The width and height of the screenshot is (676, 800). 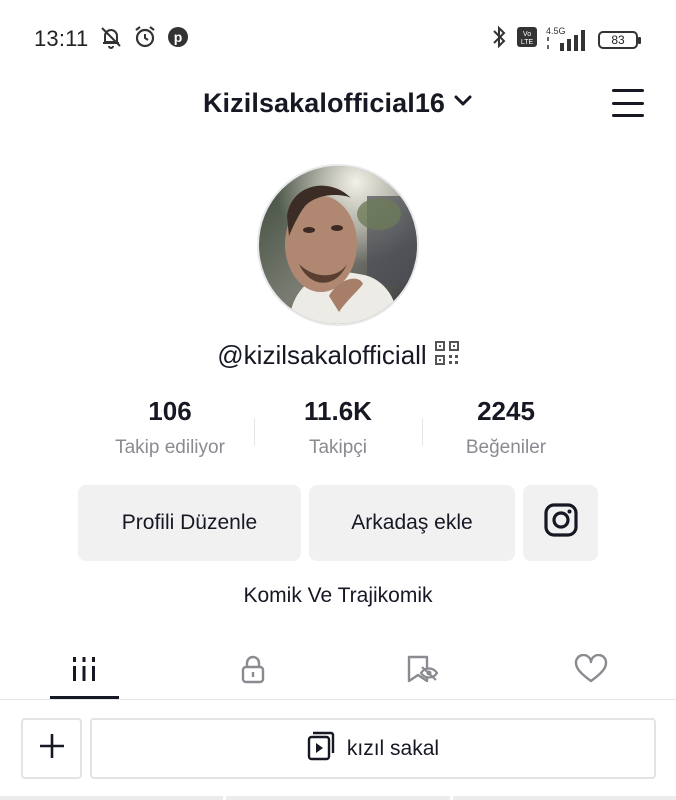 I want to click on signal-icon: 4.5G, so click(x=568, y=39).